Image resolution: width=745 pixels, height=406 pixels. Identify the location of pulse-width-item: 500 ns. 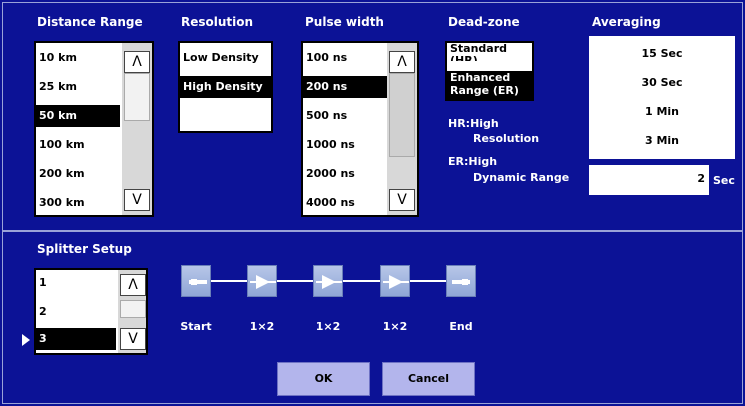
(345, 116).